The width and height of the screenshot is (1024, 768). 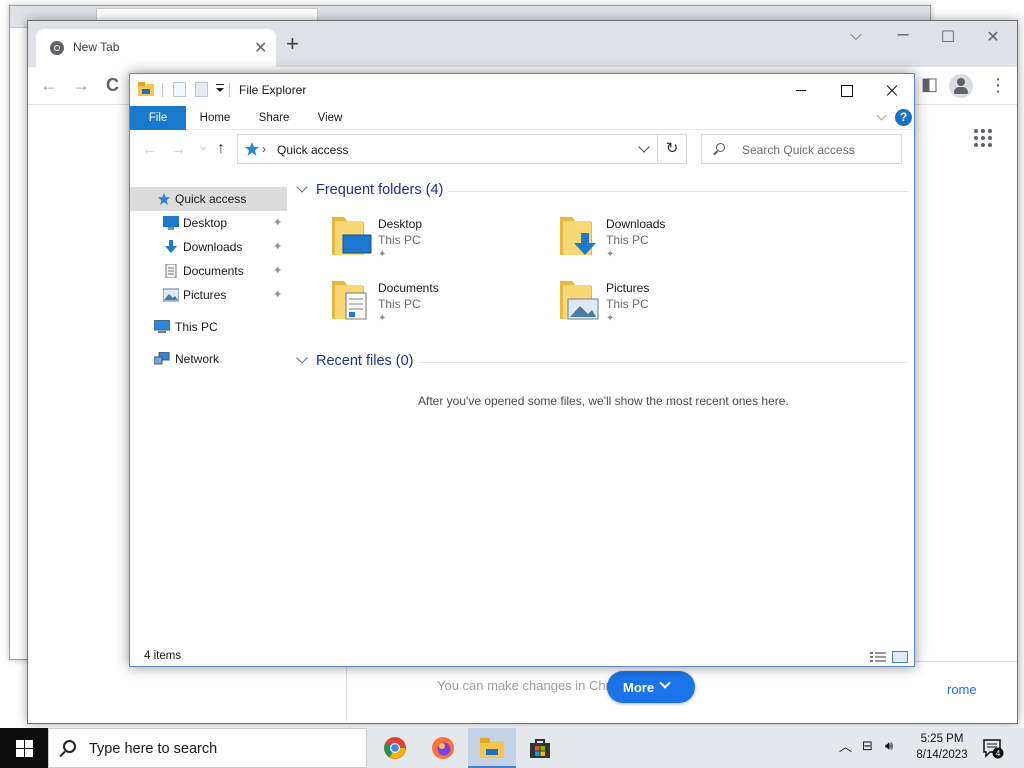 I want to click on section-divider, so click(x=678, y=191).